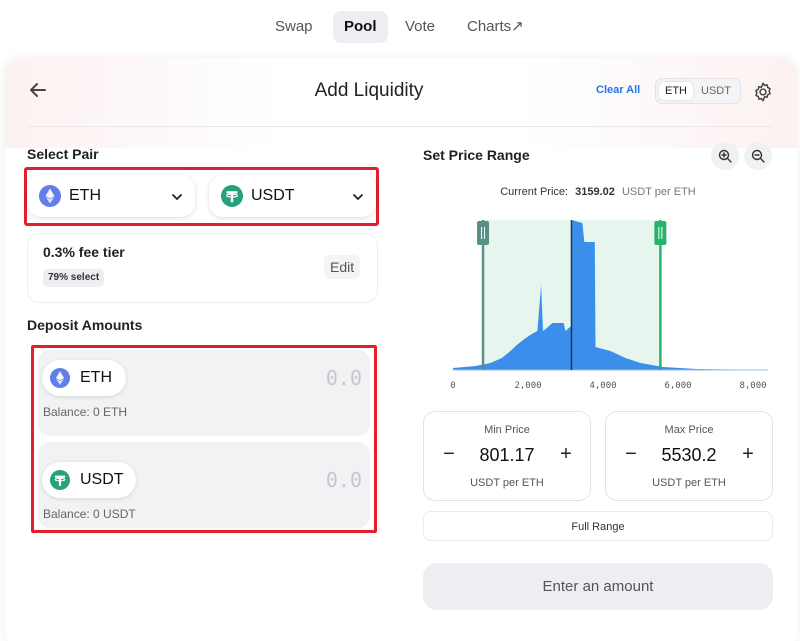 The image size is (800, 641). What do you see at coordinates (420, 27) in the screenshot?
I see `nav-tab-vote: Vote` at bounding box center [420, 27].